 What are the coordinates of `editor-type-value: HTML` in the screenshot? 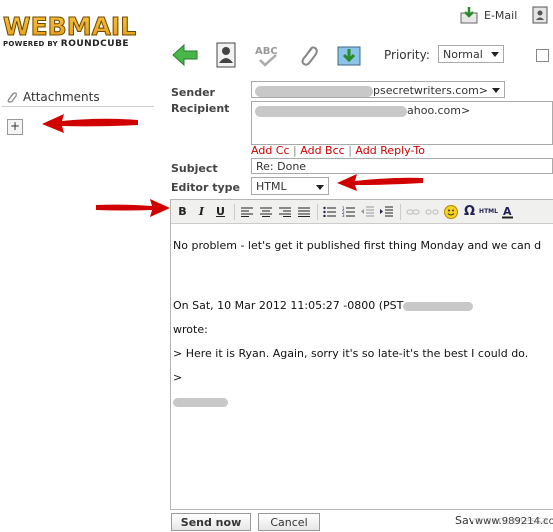 It's located at (271, 186).